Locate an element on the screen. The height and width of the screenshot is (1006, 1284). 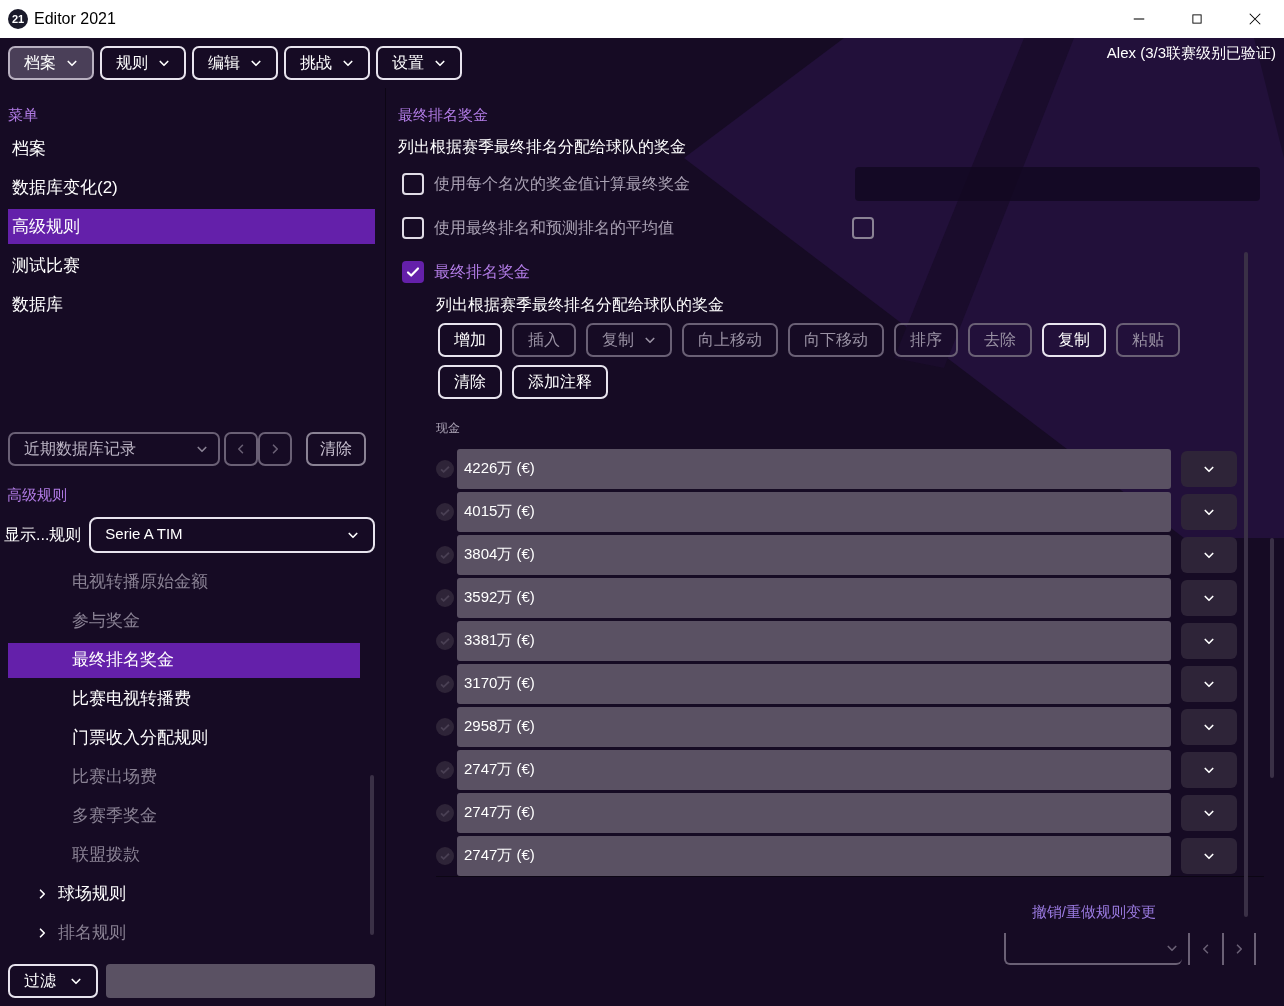
value-field: 2958万 (€) is located at coordinates (814, 726).